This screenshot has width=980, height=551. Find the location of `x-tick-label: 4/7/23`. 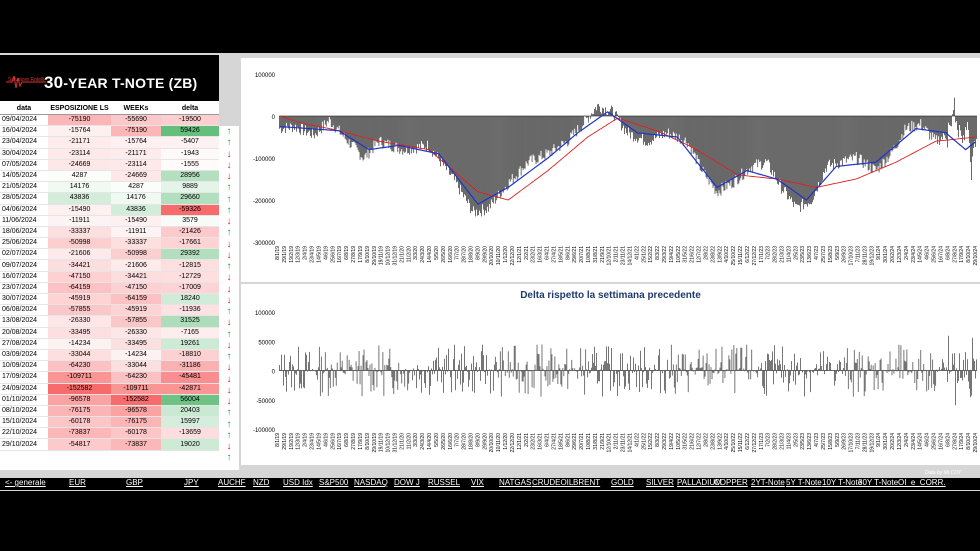

x-tick-label: 4/7/23 is located at coordinates (817, 440).